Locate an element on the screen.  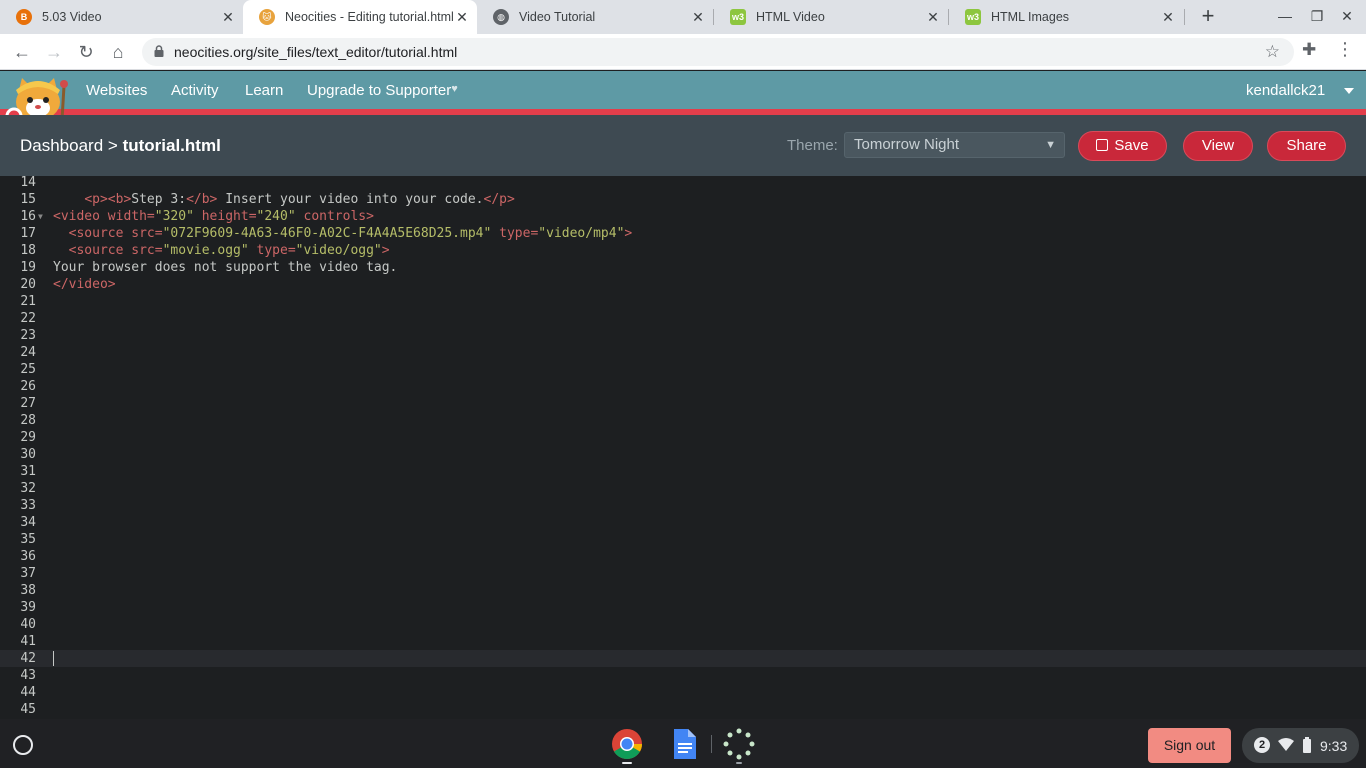
breadcrumb-dashboard: Dashboard is located at coordinates (61, 145).